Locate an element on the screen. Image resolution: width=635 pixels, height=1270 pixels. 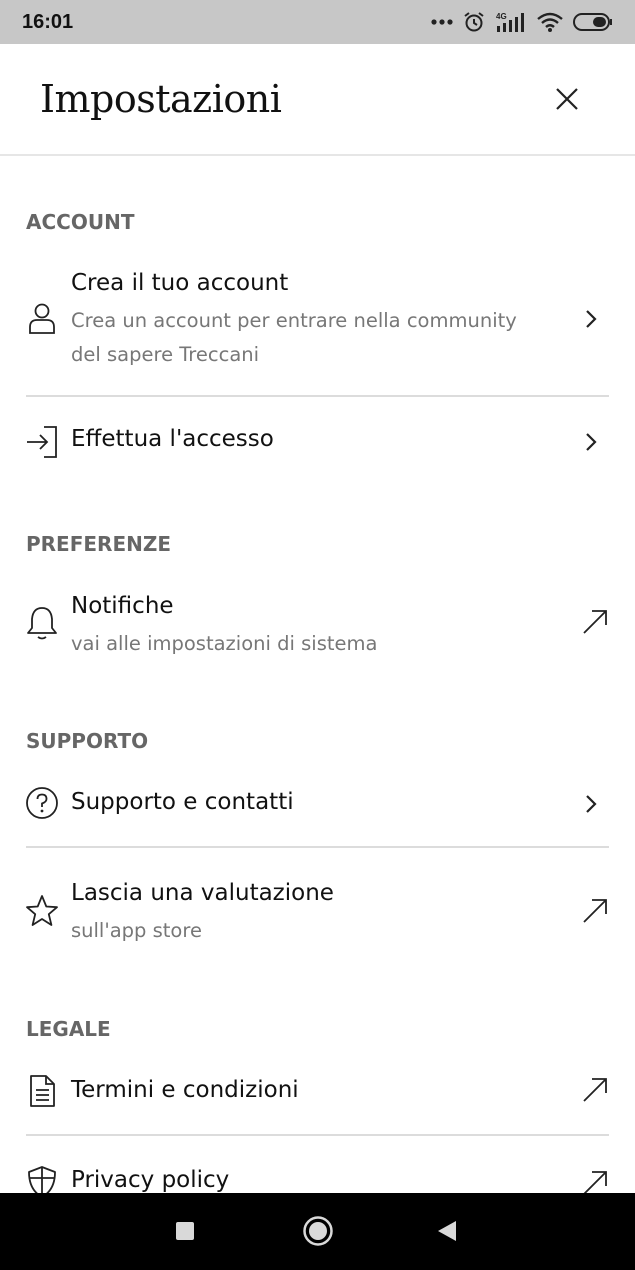
rate-app-subtitle: sull'app store is located at coordinates (136, 930).